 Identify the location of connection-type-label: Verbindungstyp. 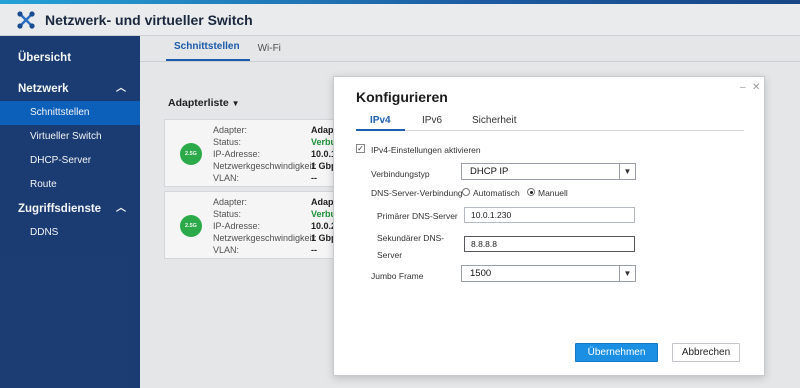
(400, 174).